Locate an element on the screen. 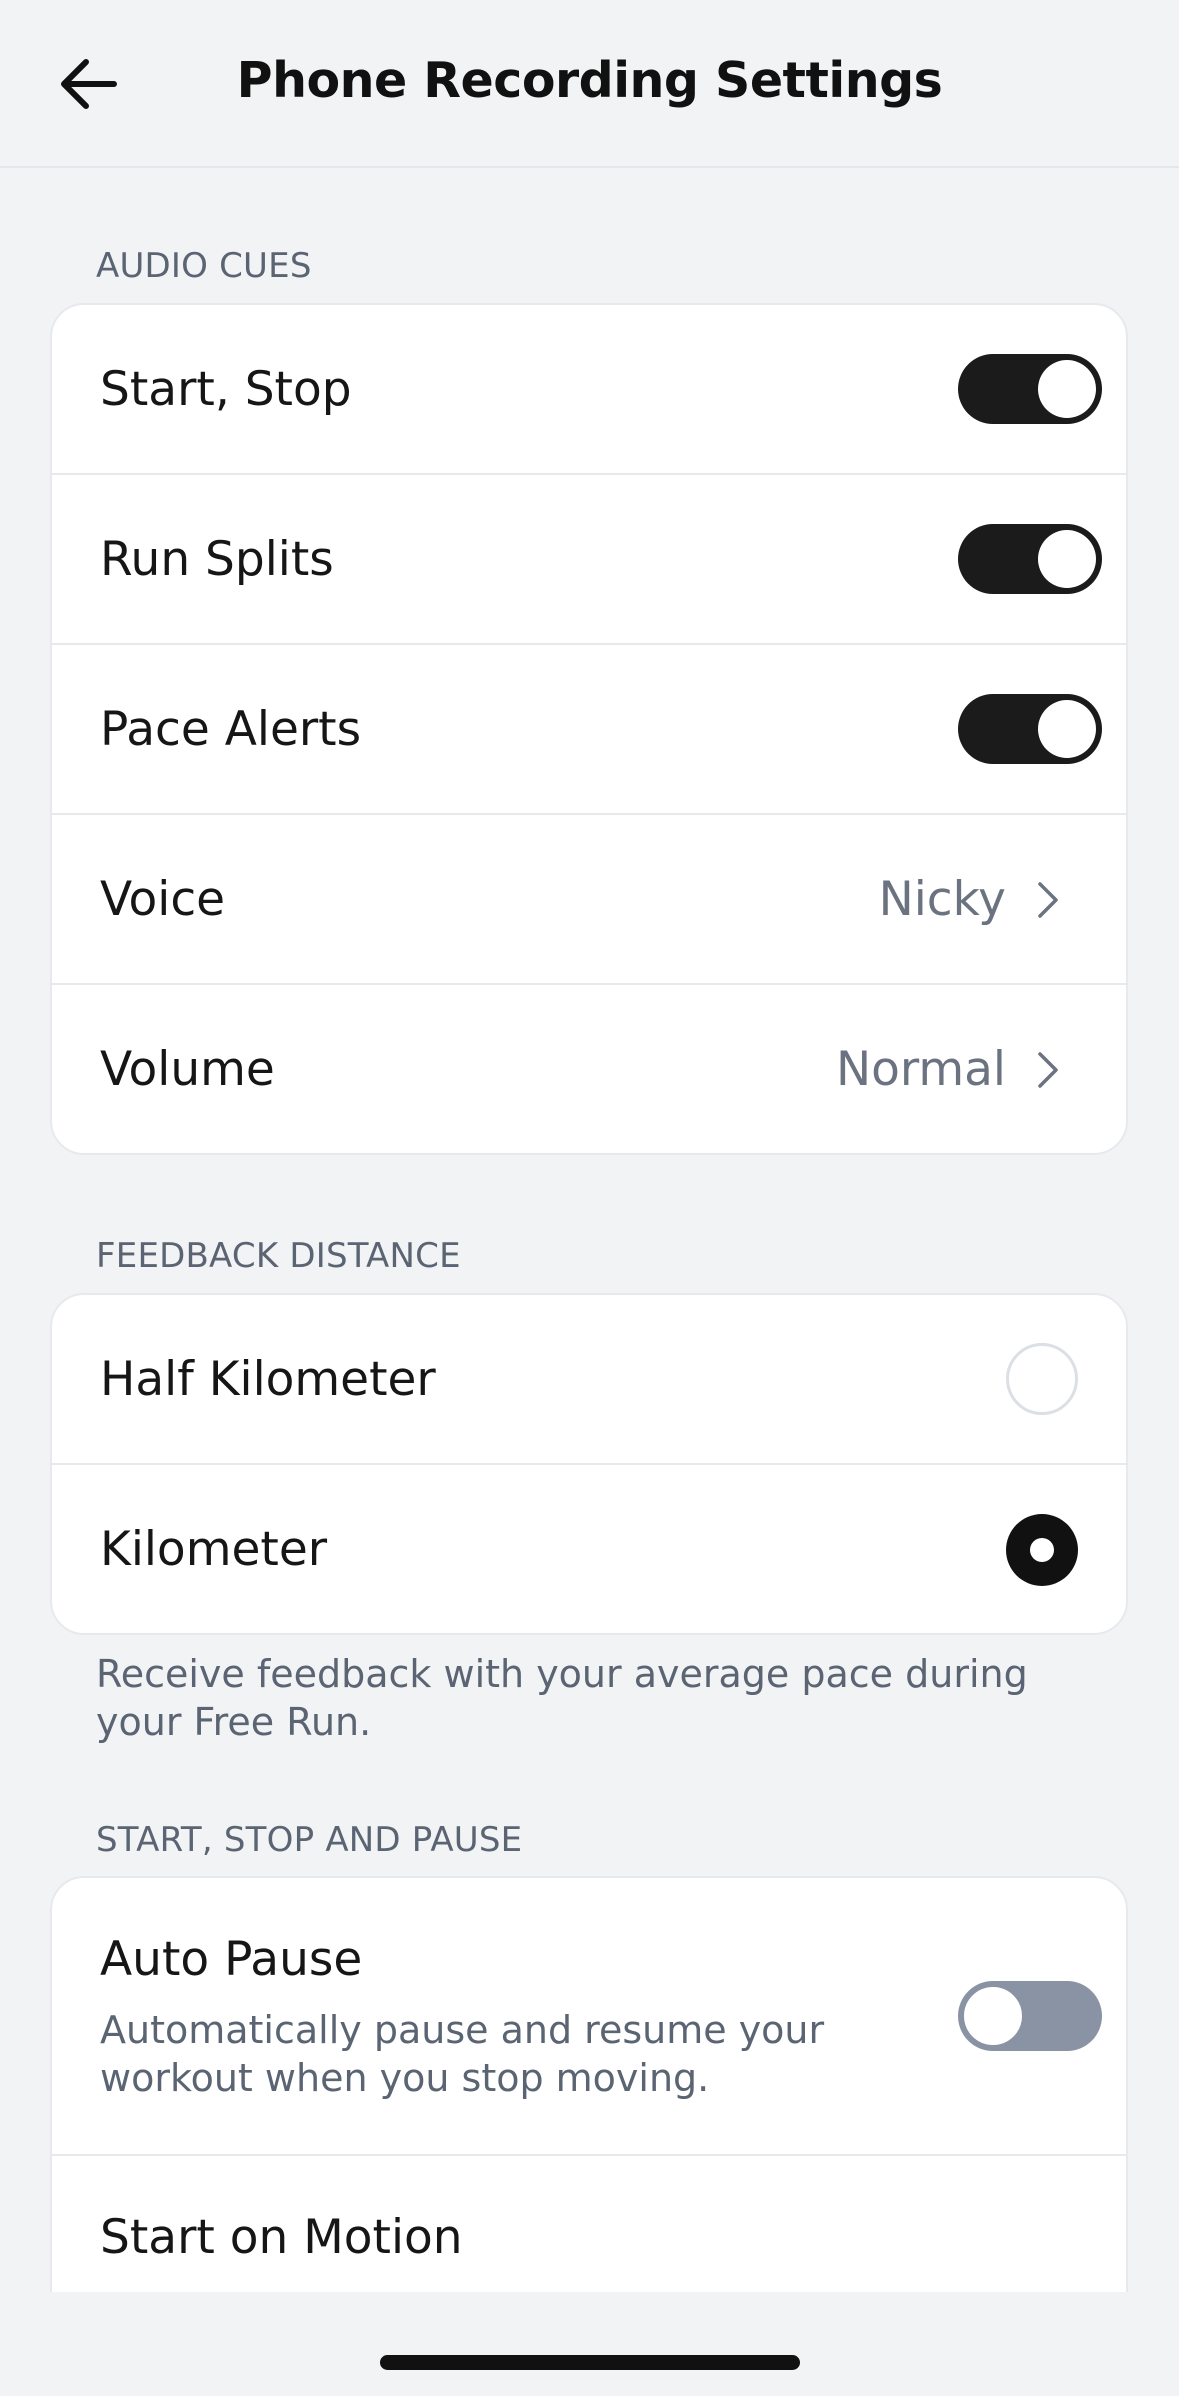  option-label: Kilometer is located at coordinates (214, 1549).